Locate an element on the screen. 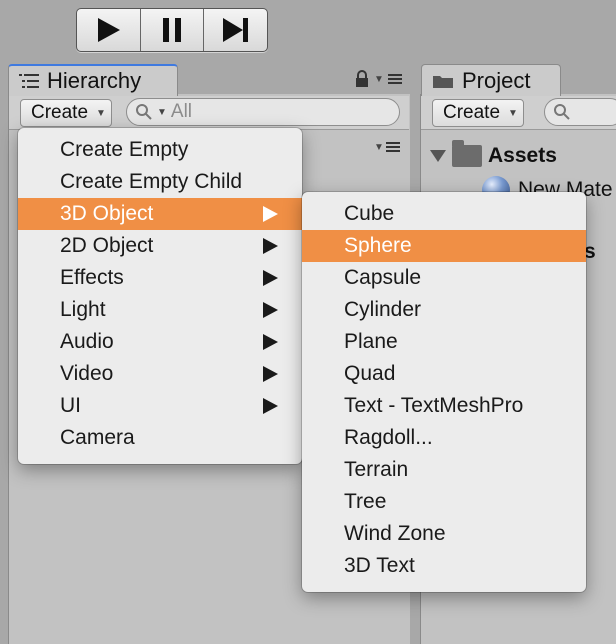 This screenshot has width=616, height=644. menu-item-light: Light is located at coordinates (160, 310).